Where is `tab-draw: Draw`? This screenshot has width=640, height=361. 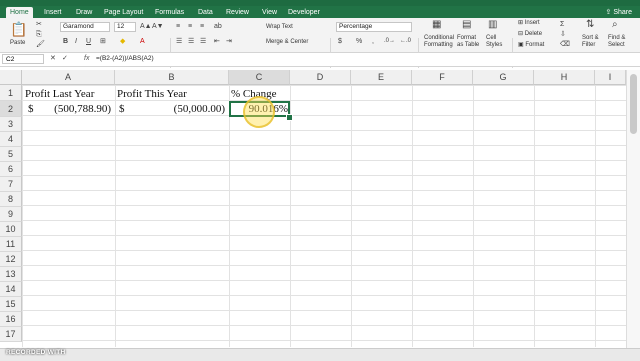
tab-draw: Draw is located at coordinates (84, 12).